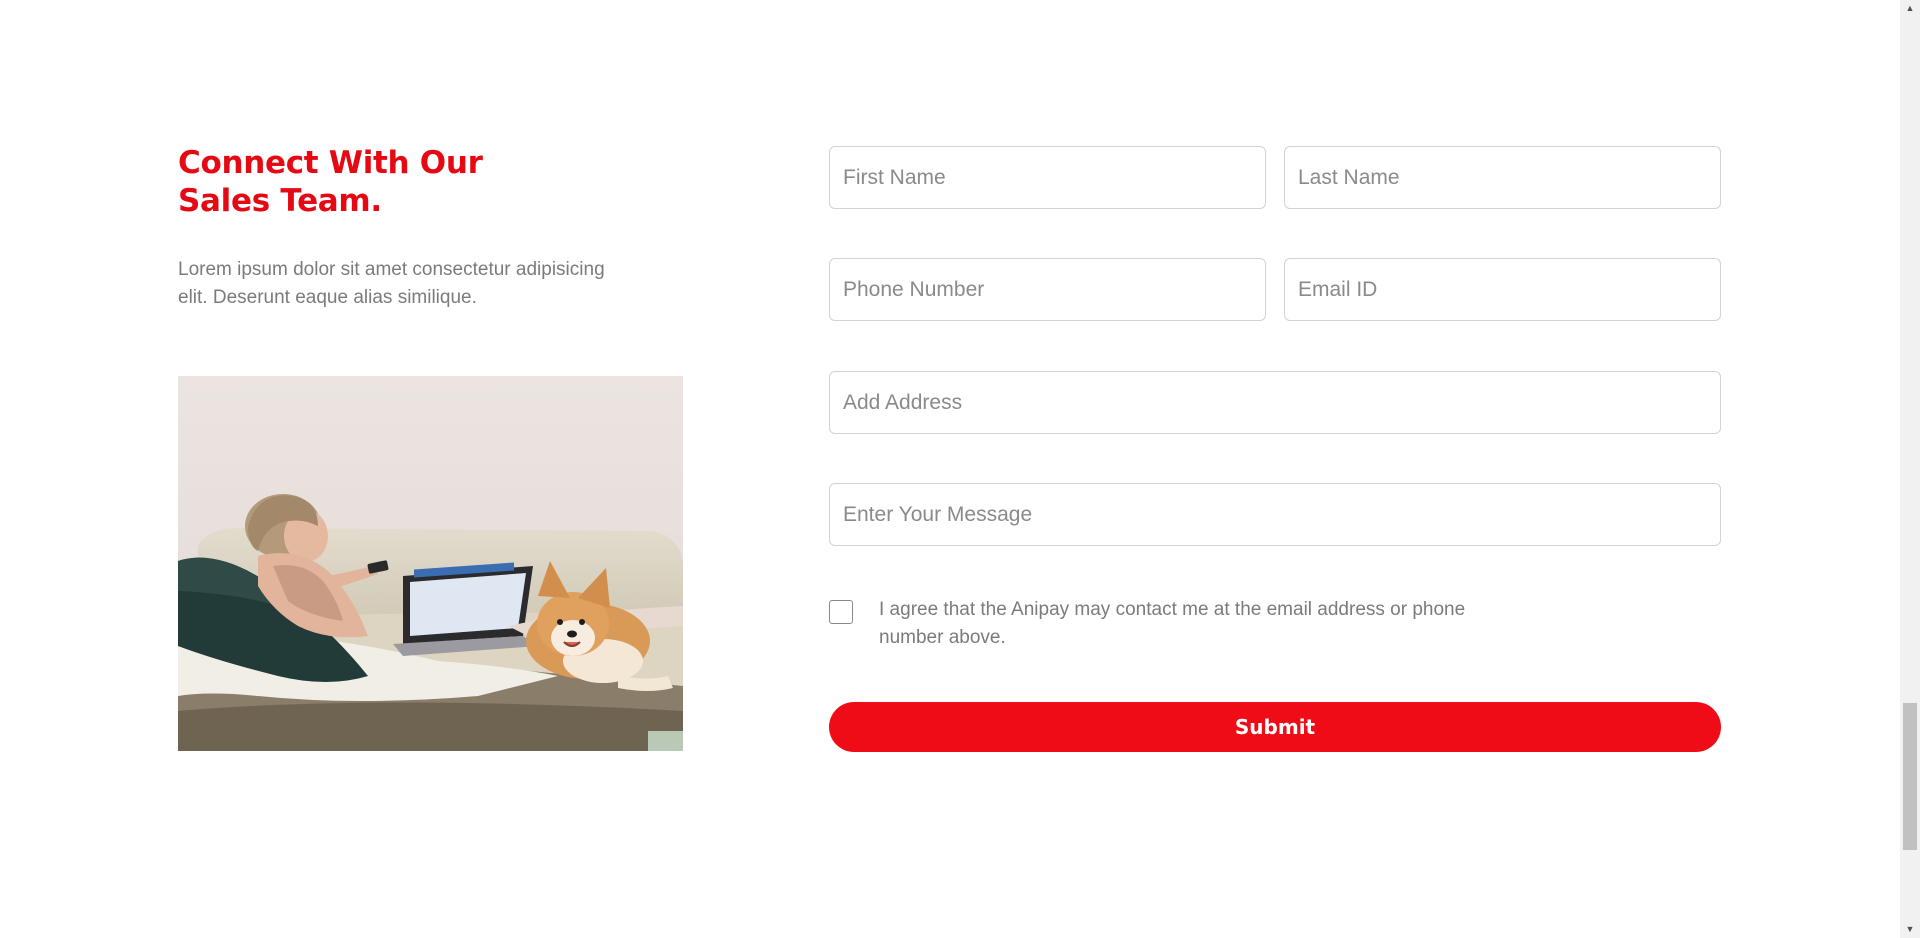  I want to click on heading-line-2: Sales Team., so click(280, 201).